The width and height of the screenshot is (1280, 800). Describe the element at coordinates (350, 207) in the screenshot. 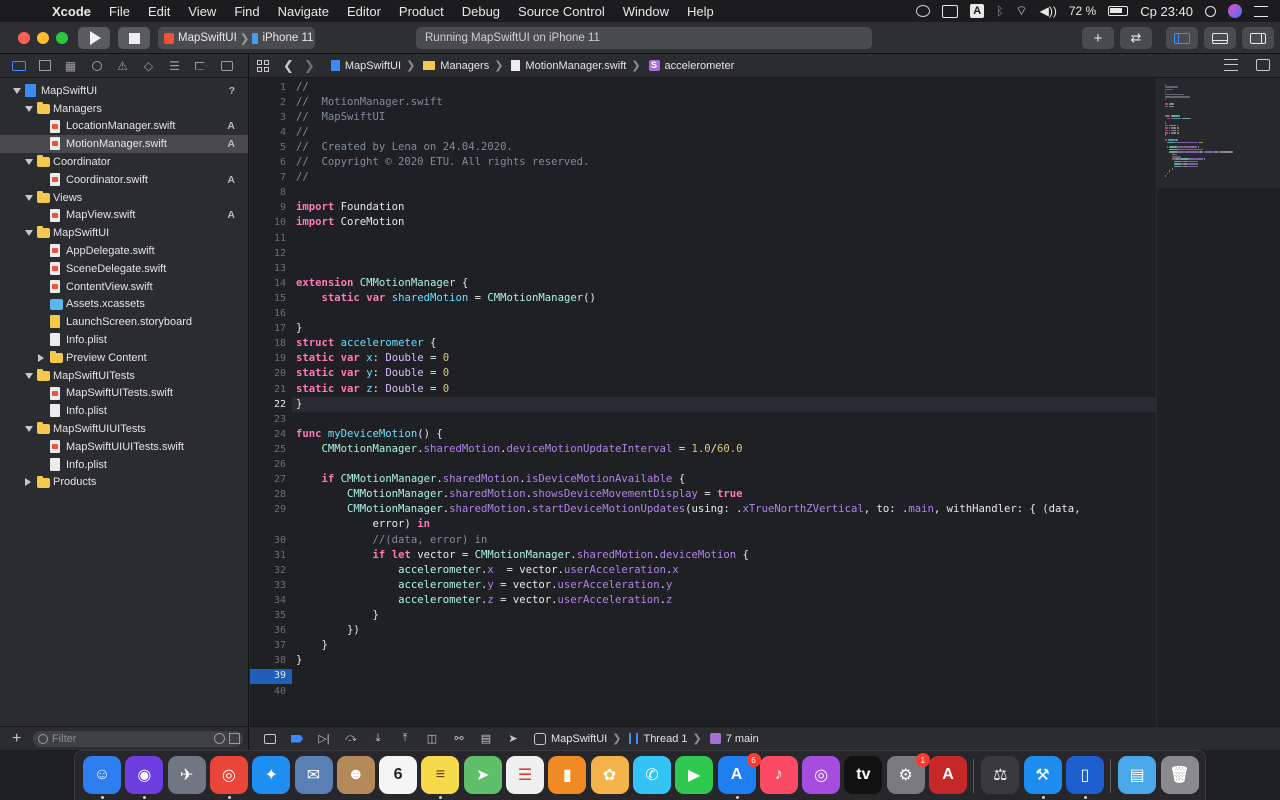

I see `code-line: import Foundation` at that location.